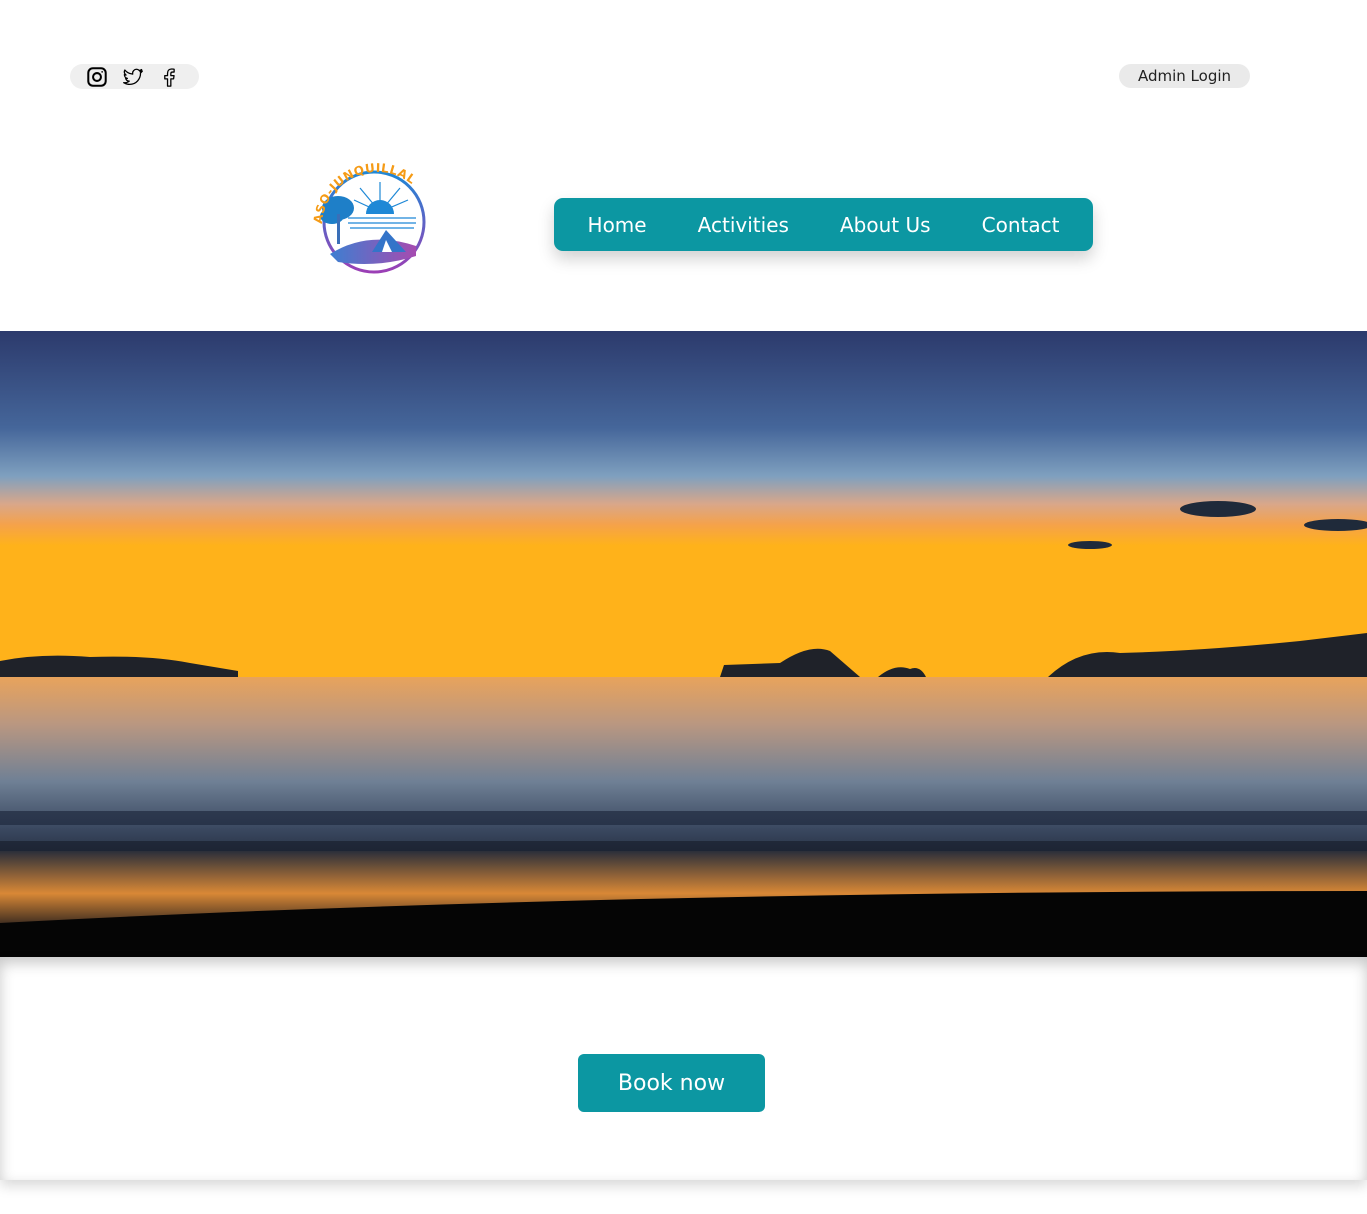 This screenshot has height=1214, width=1367. I want to click on main-nav: Home Activities About Us Contact, so click(823, 224).